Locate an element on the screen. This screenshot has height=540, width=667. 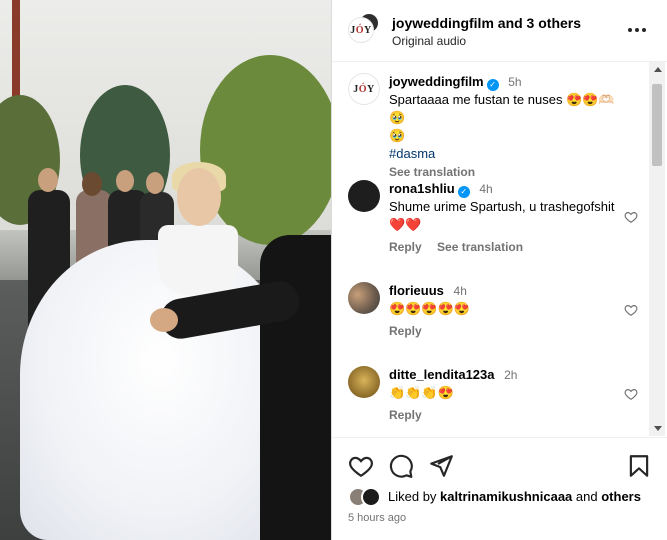
commenter-username: florieuus is located at coordinates (416, 290).